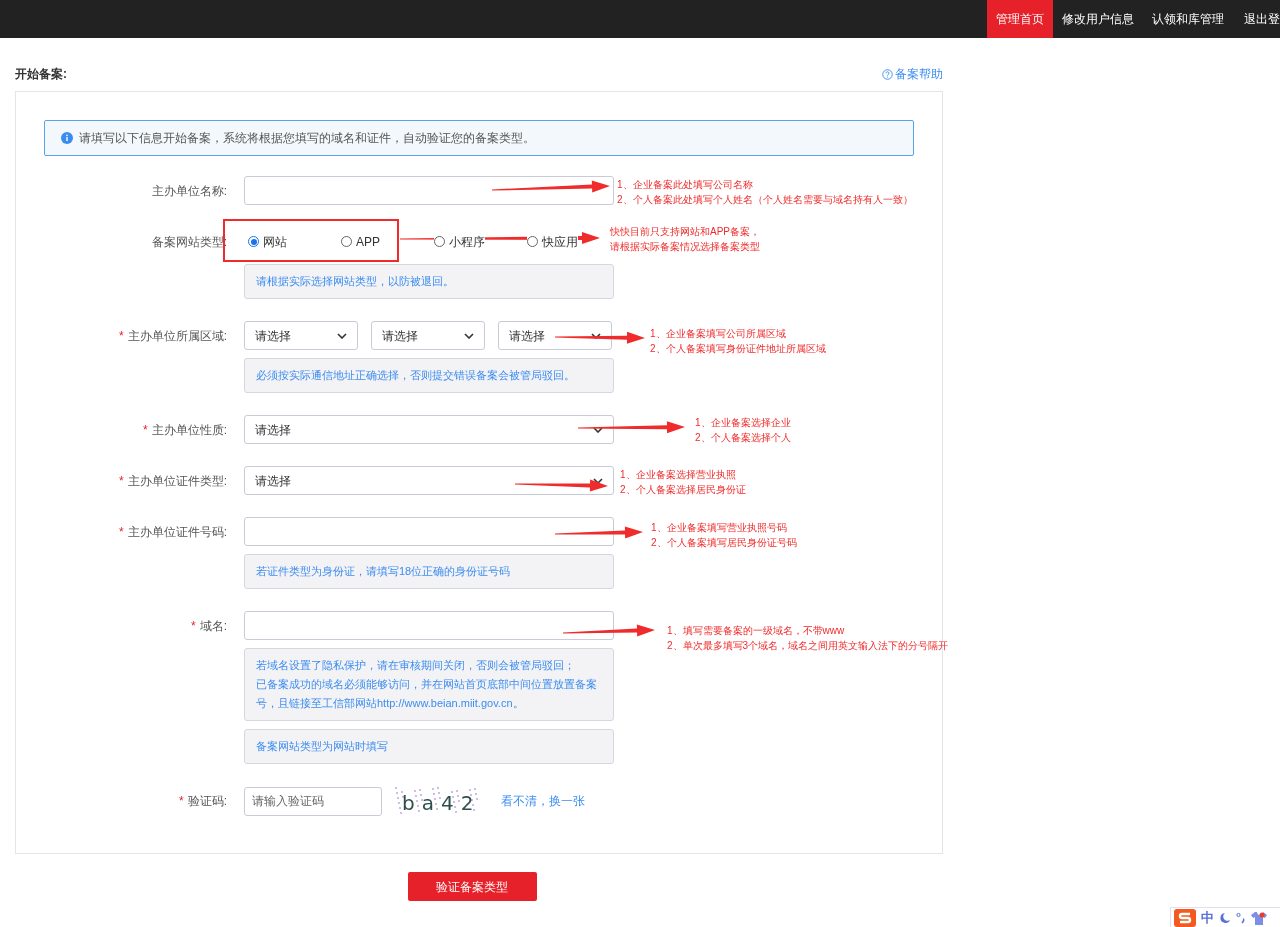  Describe the element at coordinates (472, 886) in the screenshot. I see `submit-button: 验证备案类型` at that location.